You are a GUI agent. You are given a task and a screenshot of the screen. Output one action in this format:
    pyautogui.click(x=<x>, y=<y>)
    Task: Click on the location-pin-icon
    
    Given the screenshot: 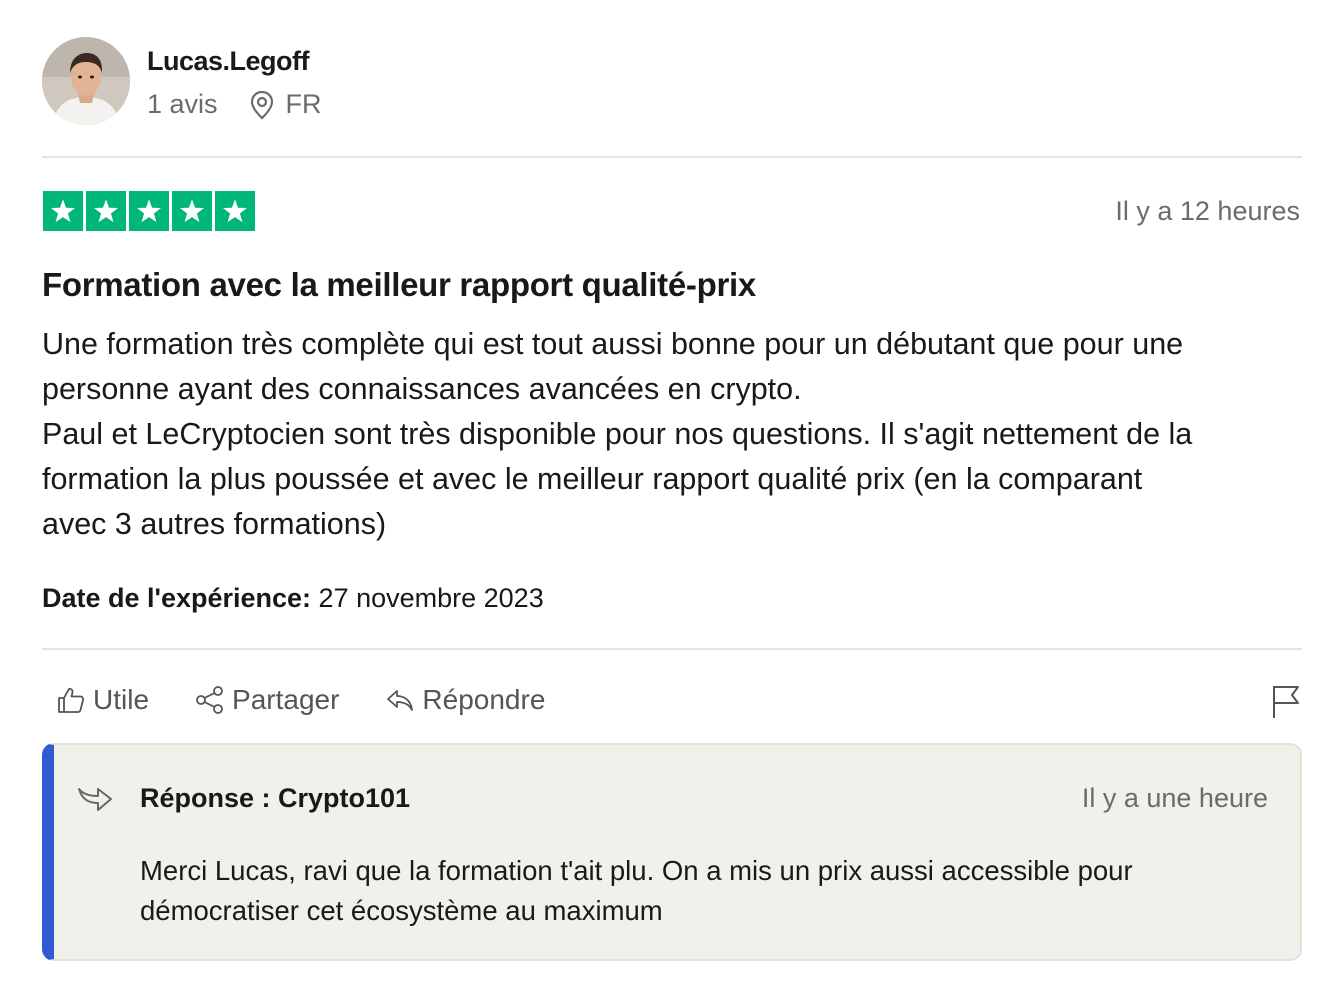 What is the action you would take?
    pyautogui.click(x=261, y=104)
    